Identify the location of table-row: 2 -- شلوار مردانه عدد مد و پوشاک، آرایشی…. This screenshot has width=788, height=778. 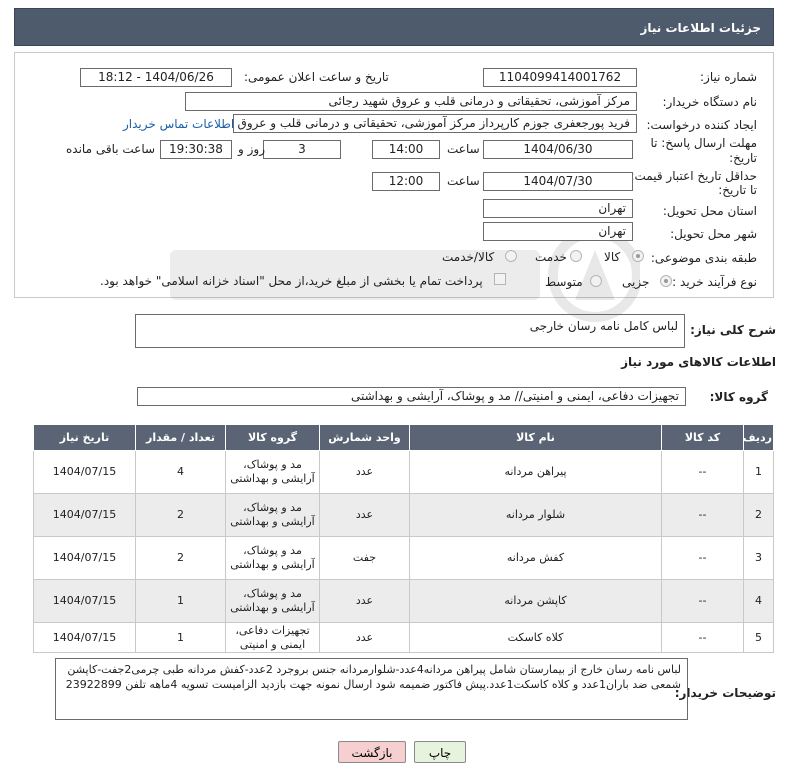
(403, 515).